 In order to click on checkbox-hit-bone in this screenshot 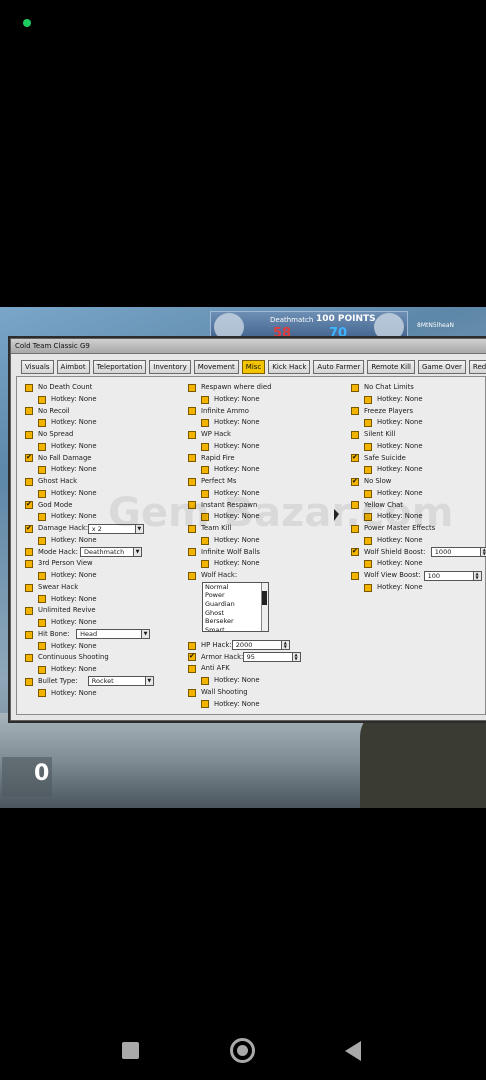, I will do `click(29, 634)`.